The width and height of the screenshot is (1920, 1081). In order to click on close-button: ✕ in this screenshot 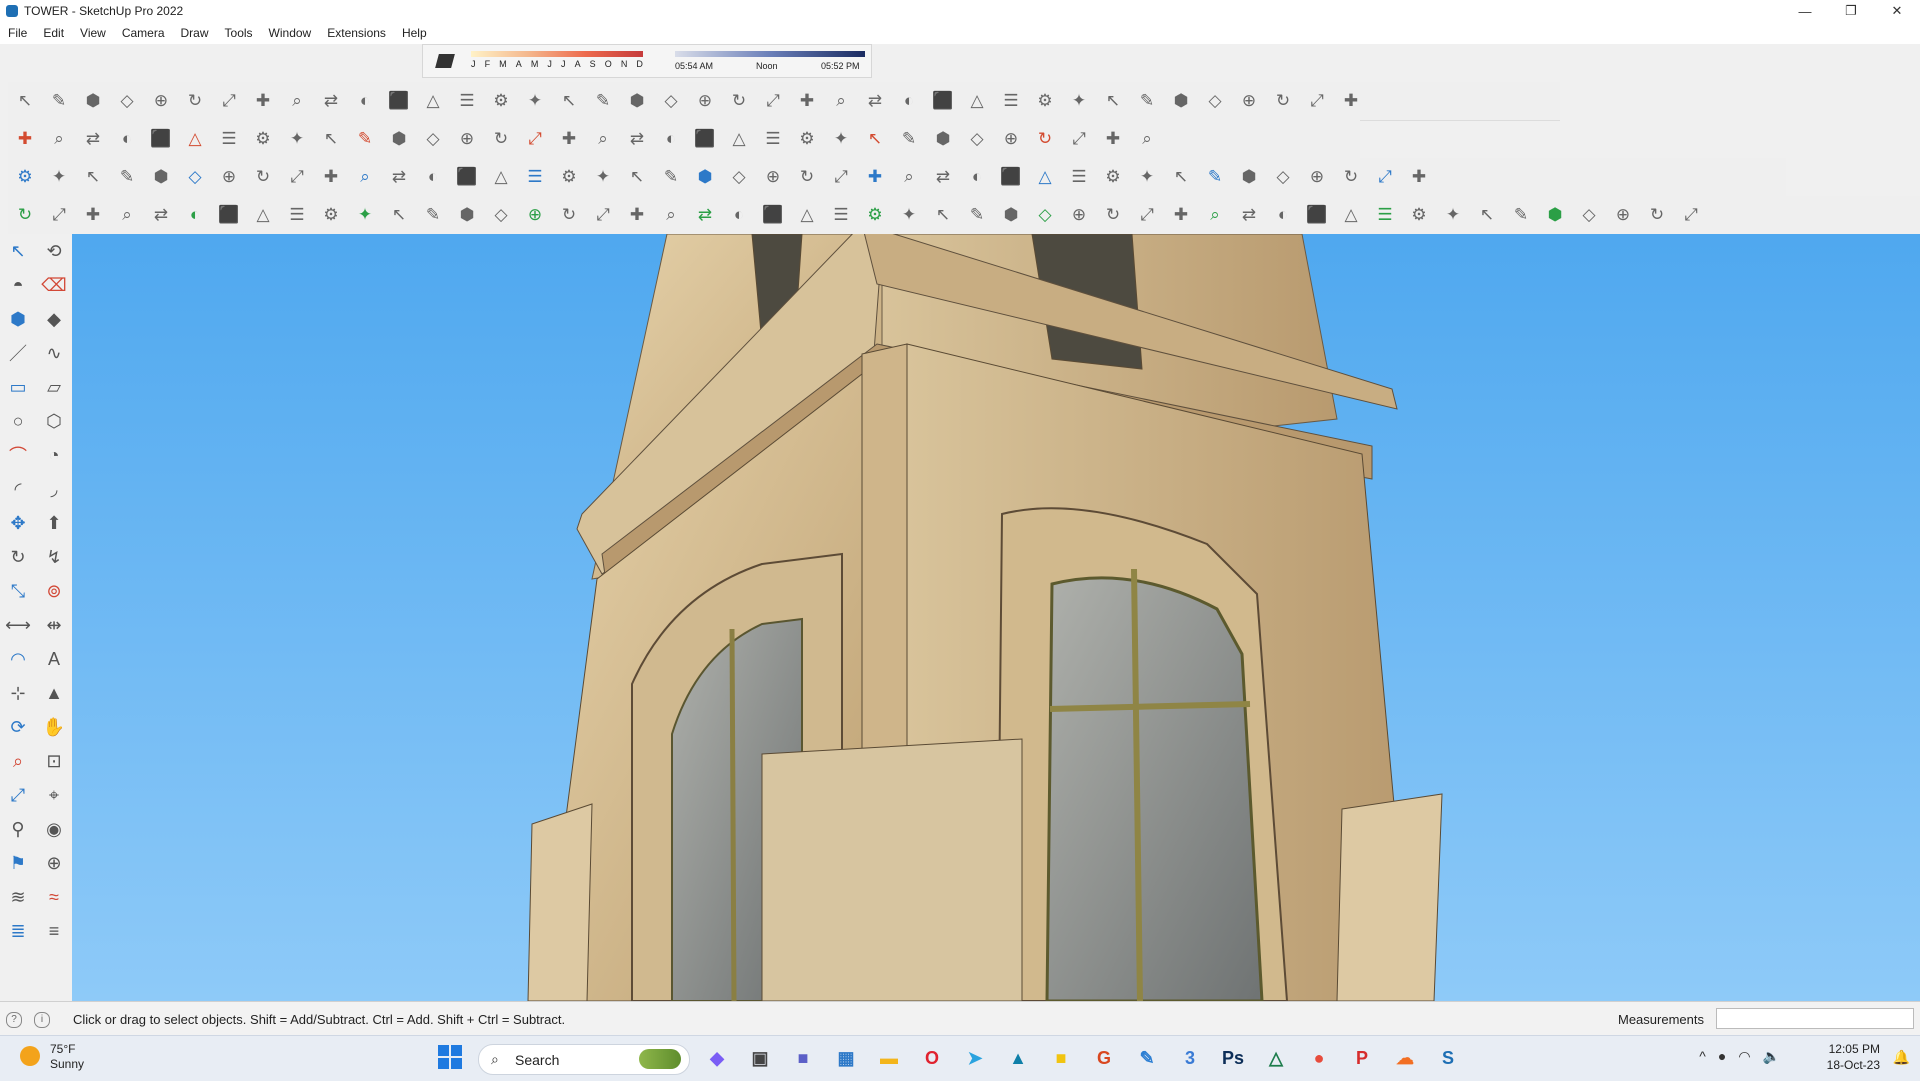, I will do `click(1897, 11)`.